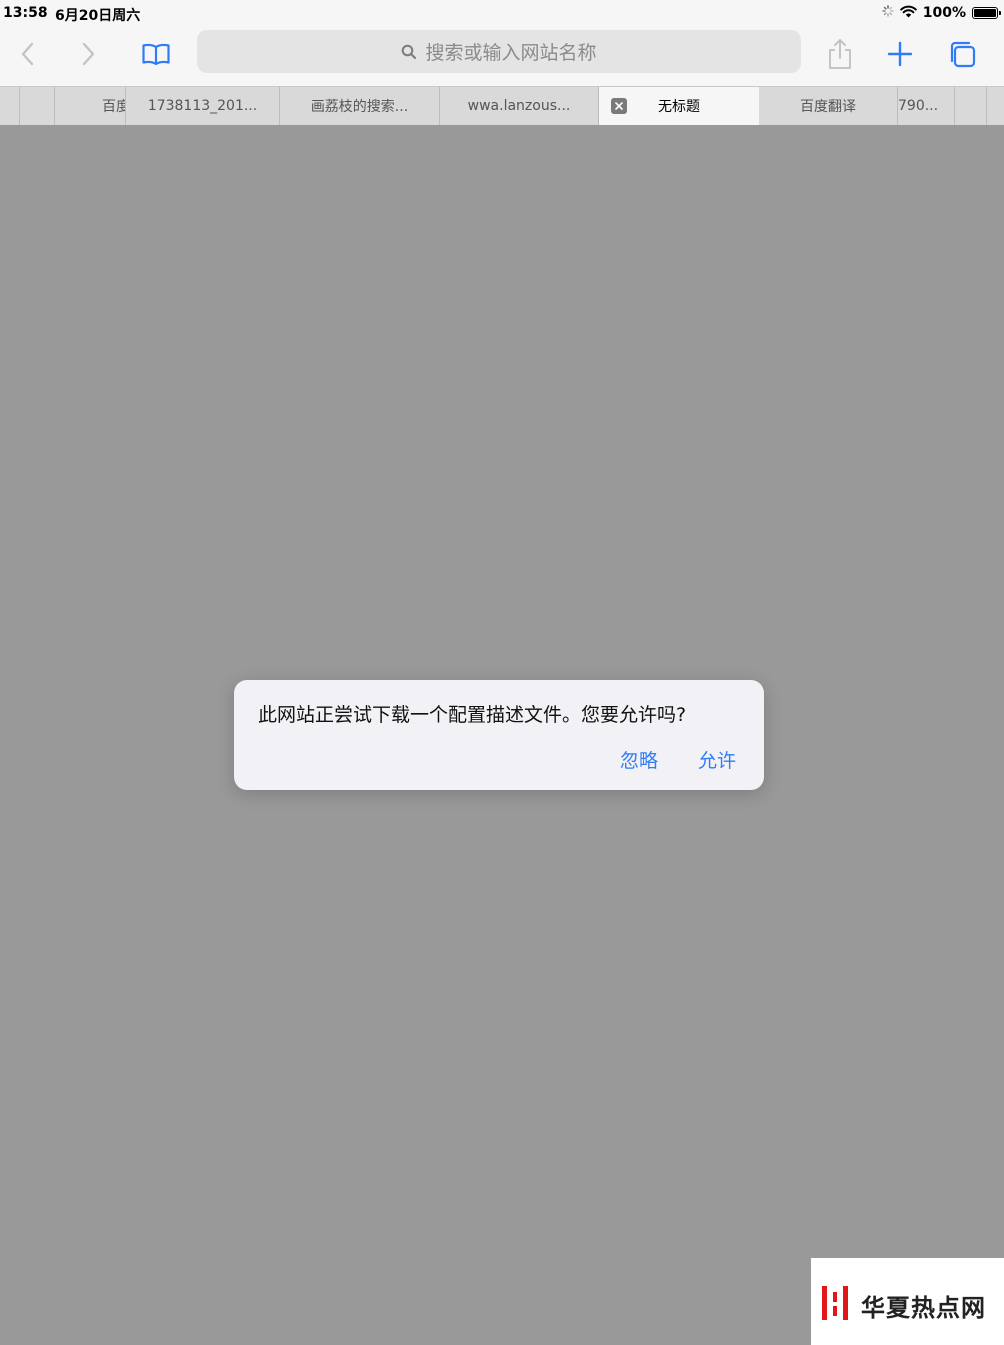 Image resolution: width=1004 pixels, height=1345 pixels. What do you see at coordinates (113, 107) in the screenshot?
I see `tab-label: 百度` at bounding box center [113, 107].